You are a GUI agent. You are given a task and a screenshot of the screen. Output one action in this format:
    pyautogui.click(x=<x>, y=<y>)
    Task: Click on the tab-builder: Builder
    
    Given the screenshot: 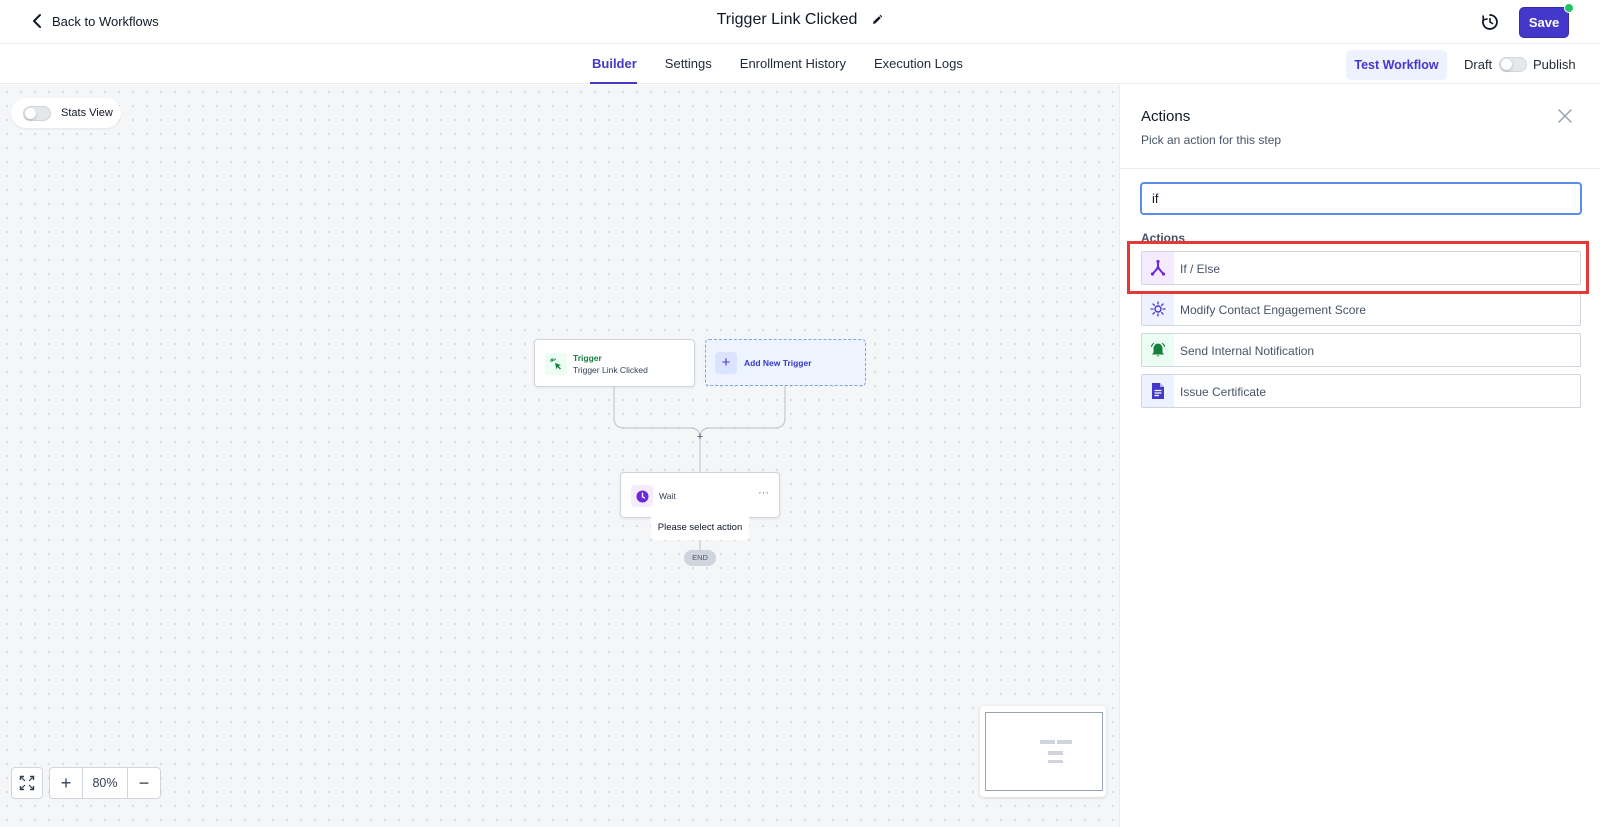 What is the action you would take?
    pyautogui.click(x=614, y=64)
    